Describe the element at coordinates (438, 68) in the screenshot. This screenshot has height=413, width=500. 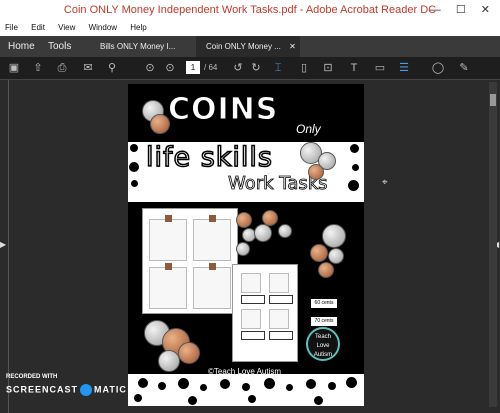
I see `comment-icon: ◯` at that location.